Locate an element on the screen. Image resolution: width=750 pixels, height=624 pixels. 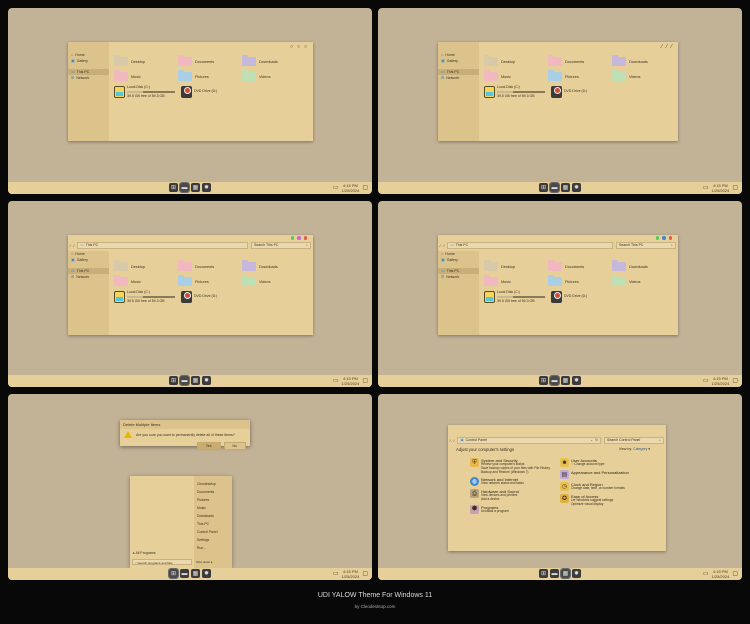
search-input: Search Control Panel ⌕ is located at coordinates (634, 440).